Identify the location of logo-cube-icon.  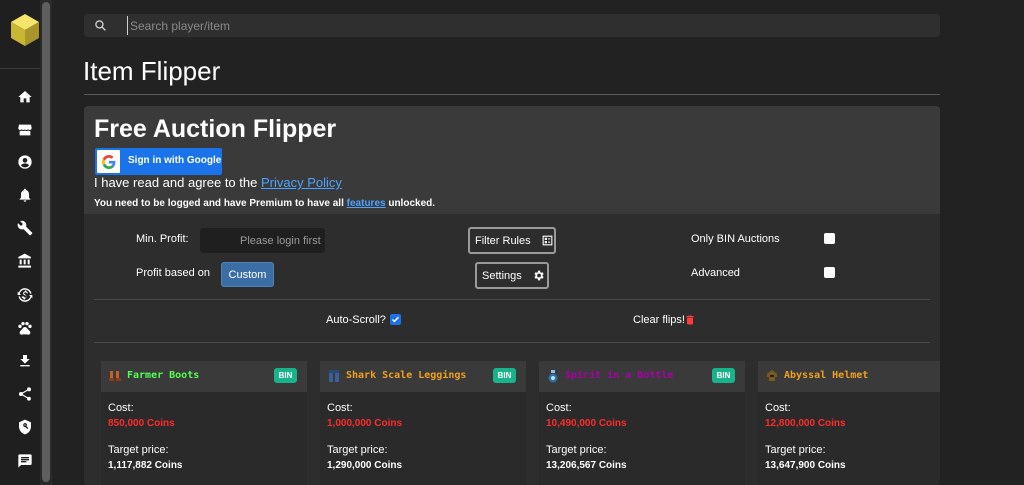
(25, 30).